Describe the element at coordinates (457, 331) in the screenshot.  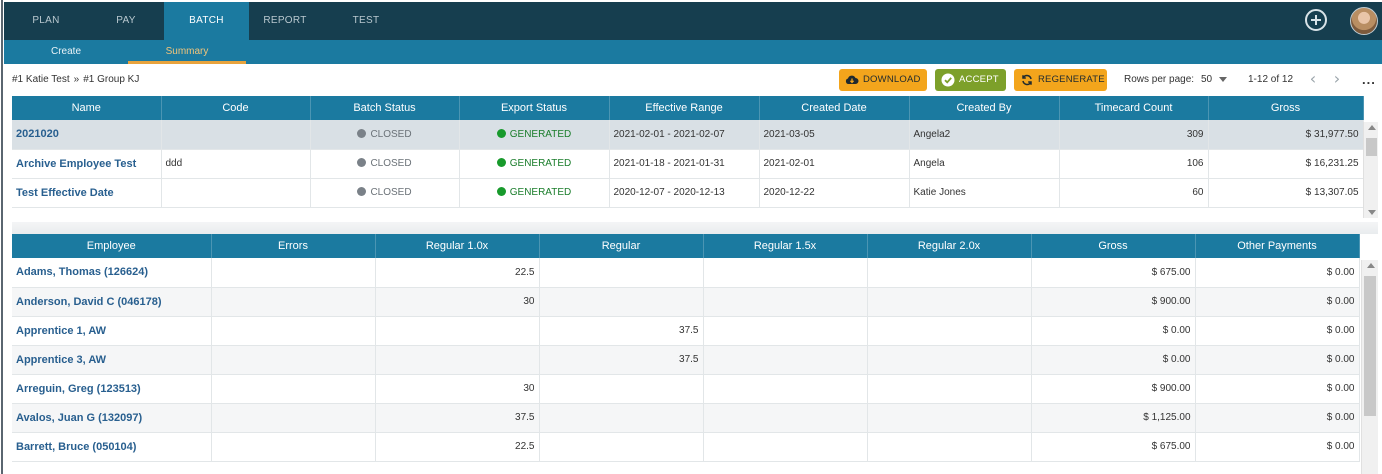
I see `regular-1x` at that location.